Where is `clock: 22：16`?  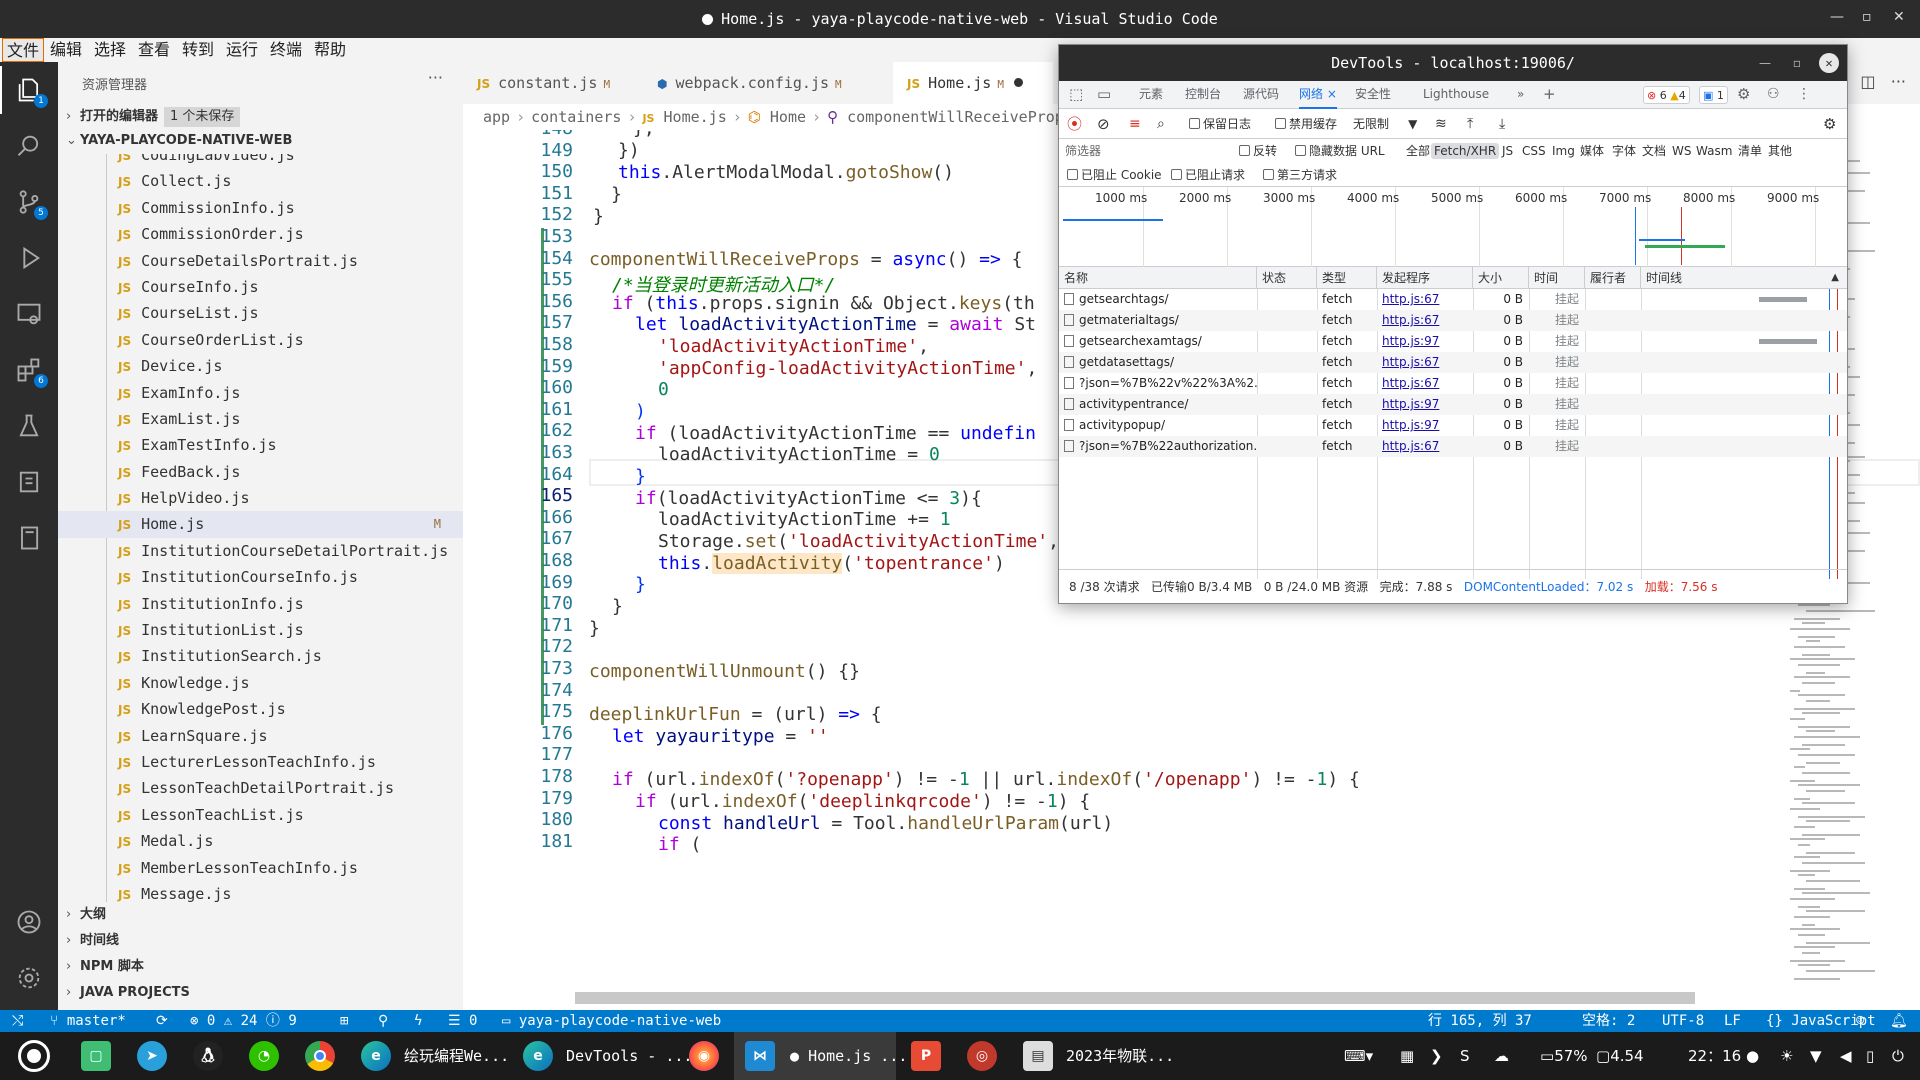 clock: 22：16 is located at coordinates (1714, 1056).